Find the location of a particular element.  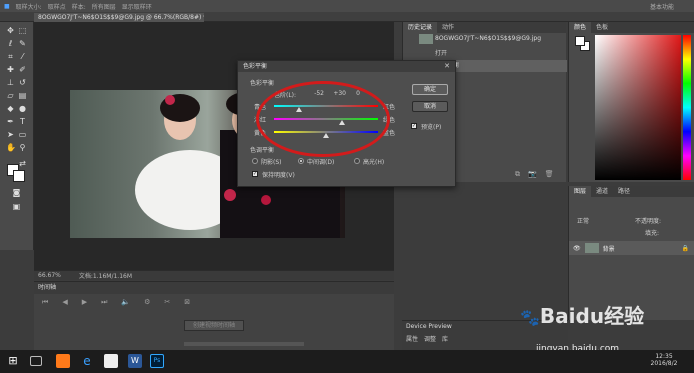

menu-item: 显示取样环 is located at coordinates (137, 6).